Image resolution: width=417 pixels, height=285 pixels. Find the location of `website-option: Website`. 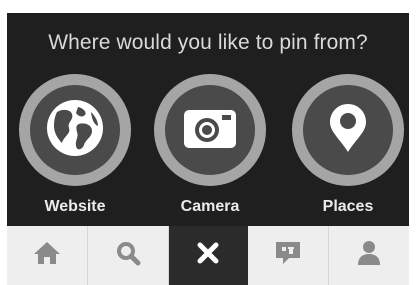

website-option: Website is located at coordinates (75, 145).